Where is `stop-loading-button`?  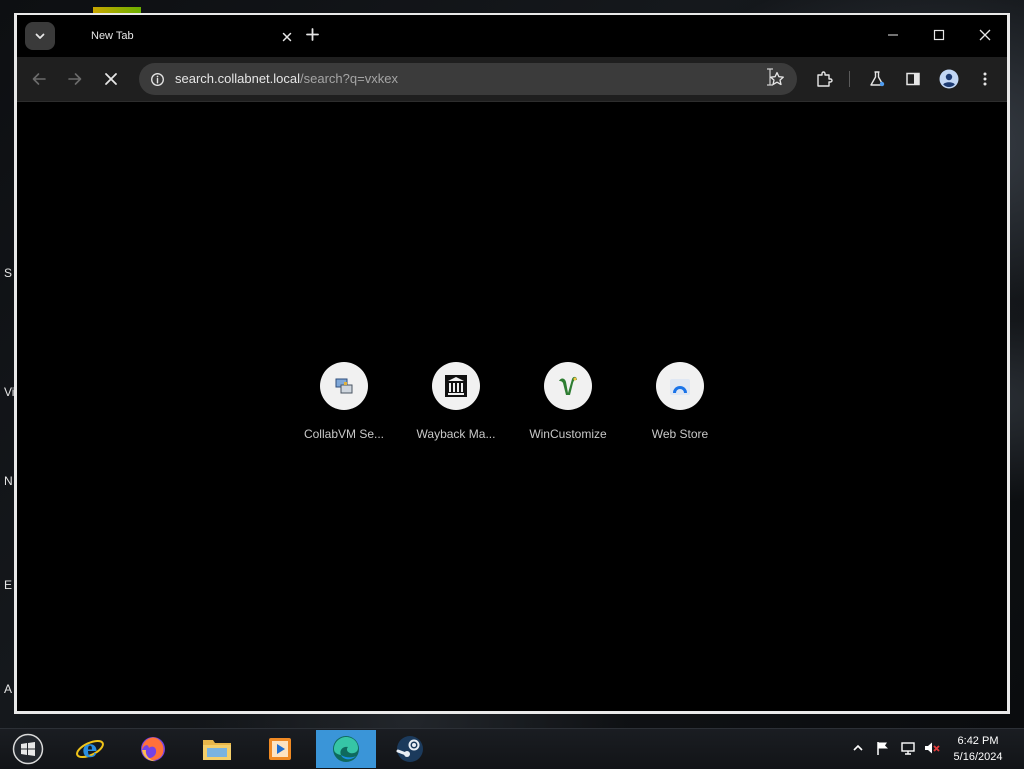
stop-loading-button is located at coordinates (111, 79).